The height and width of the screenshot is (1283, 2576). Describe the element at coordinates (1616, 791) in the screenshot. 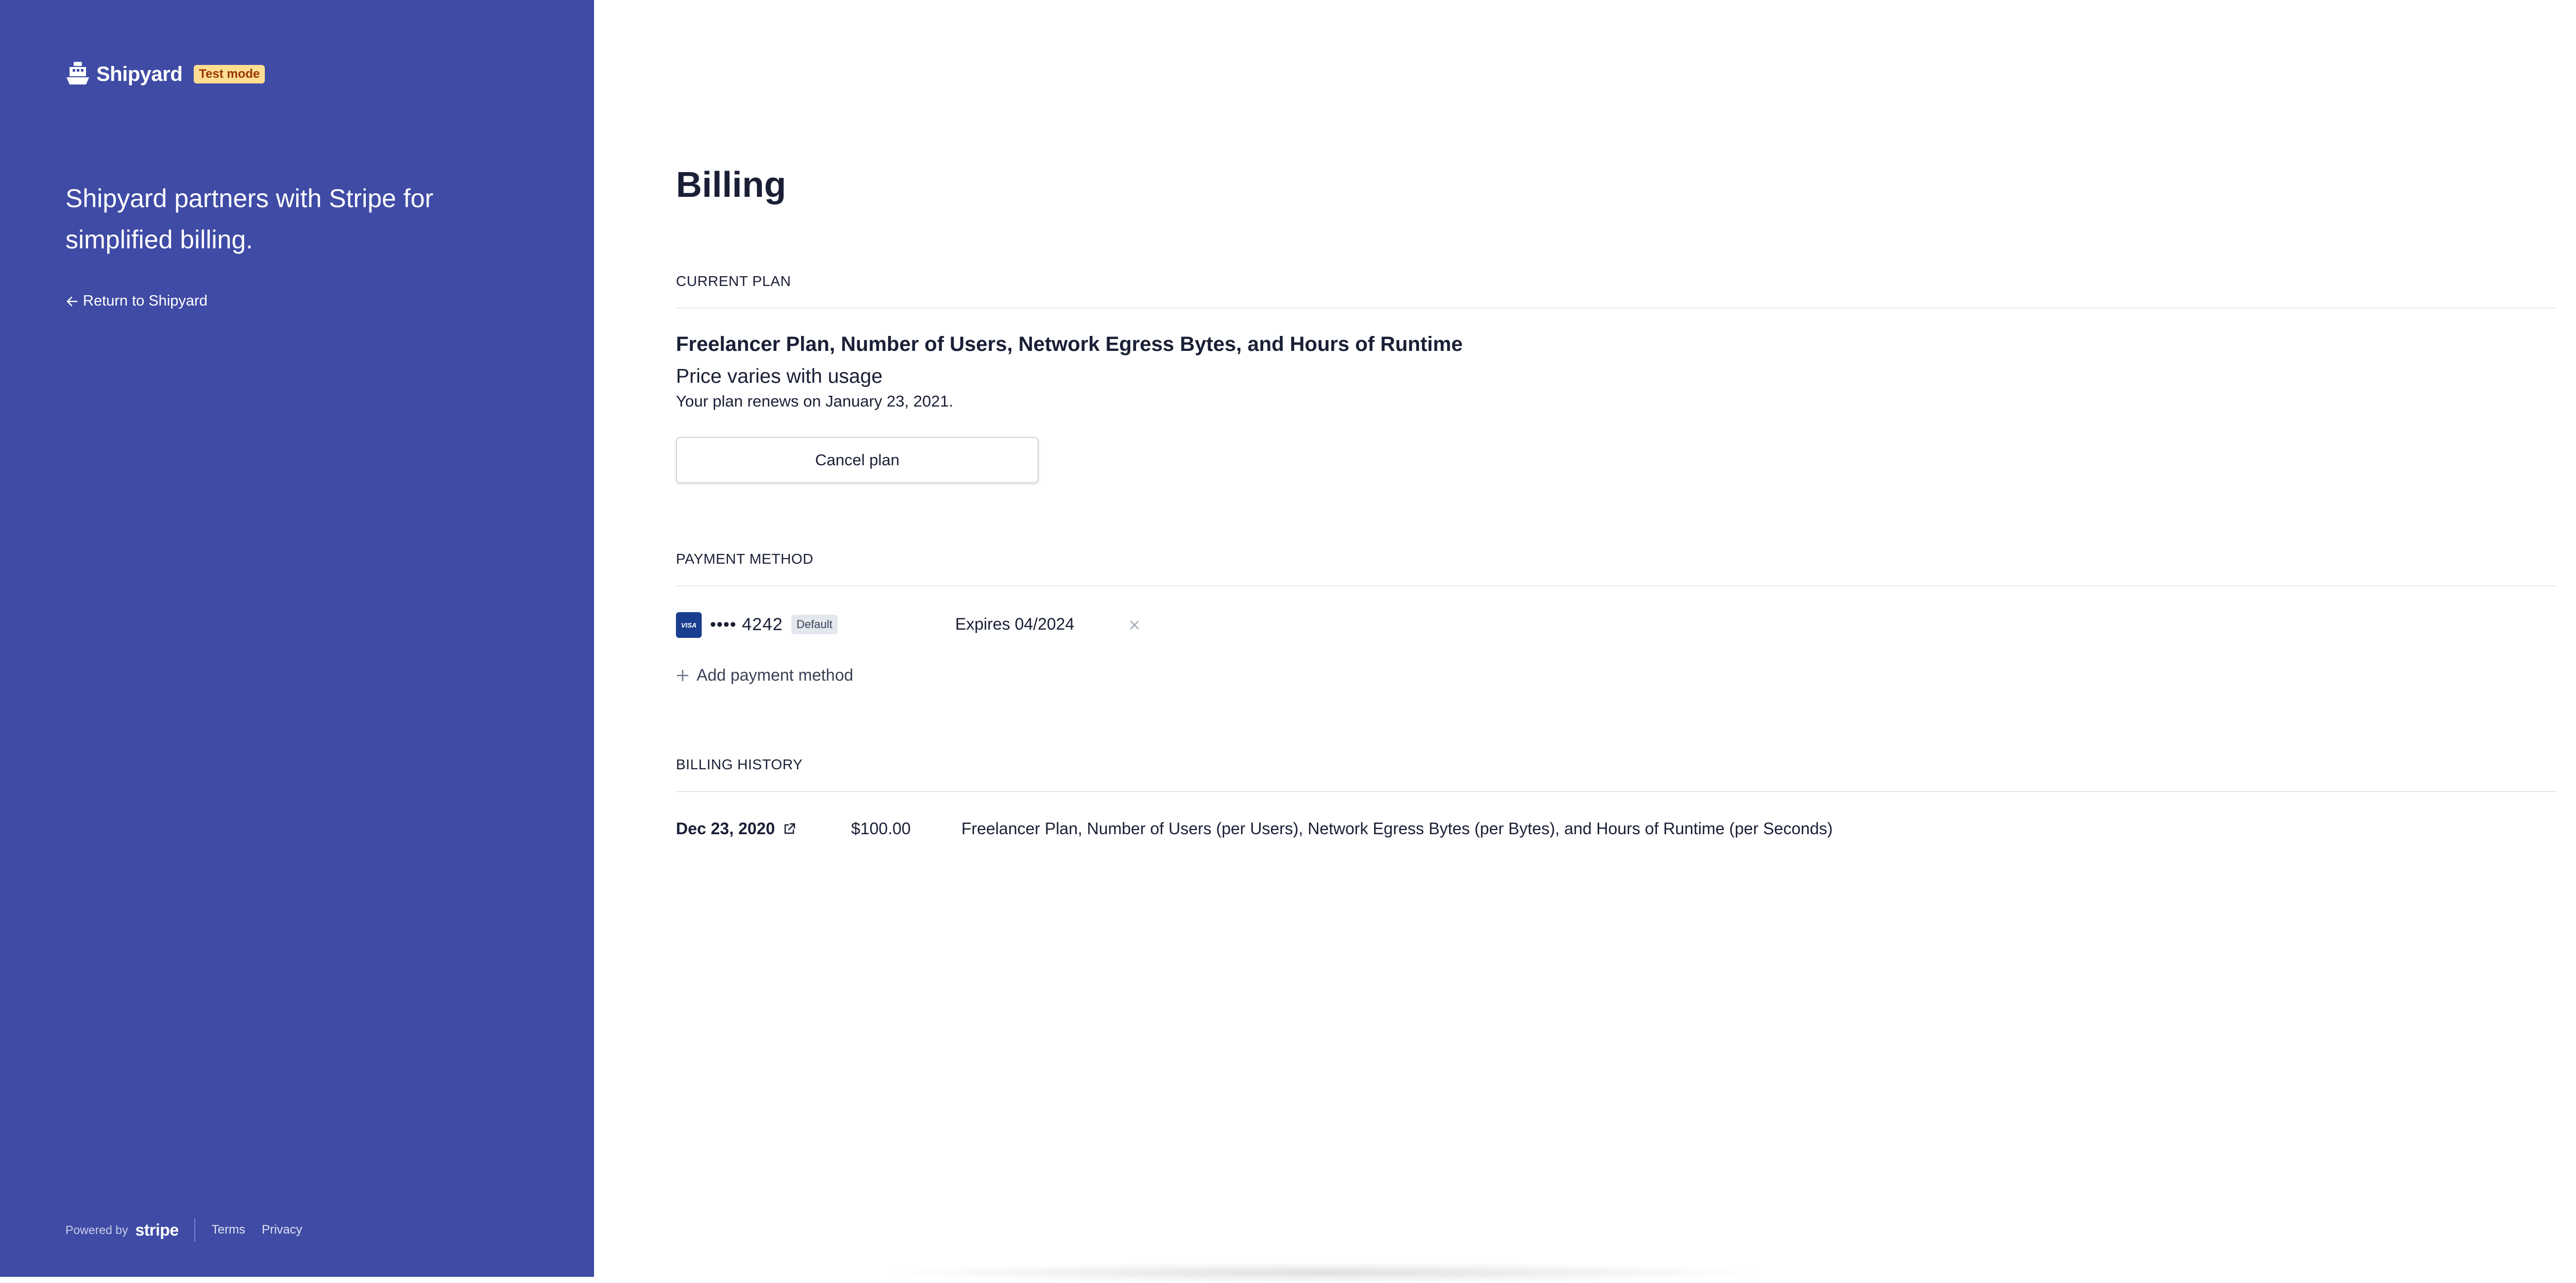

I see `billing-history-divider` at that location.